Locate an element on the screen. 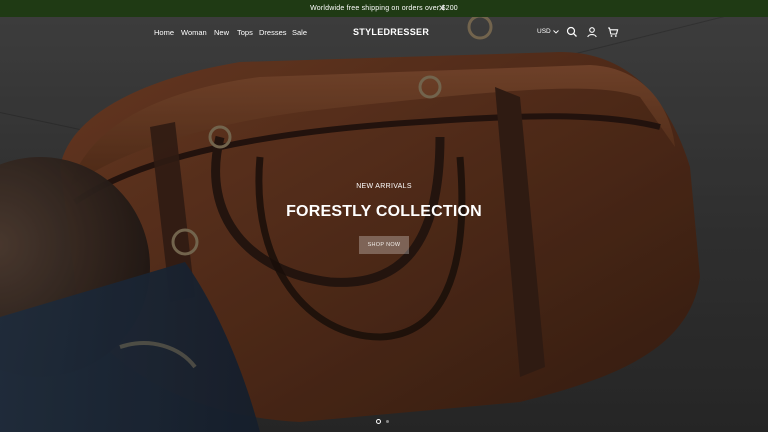 The width and height of the screenshot is (768, 432). nav-new: New is located at coordinates (221, 32).